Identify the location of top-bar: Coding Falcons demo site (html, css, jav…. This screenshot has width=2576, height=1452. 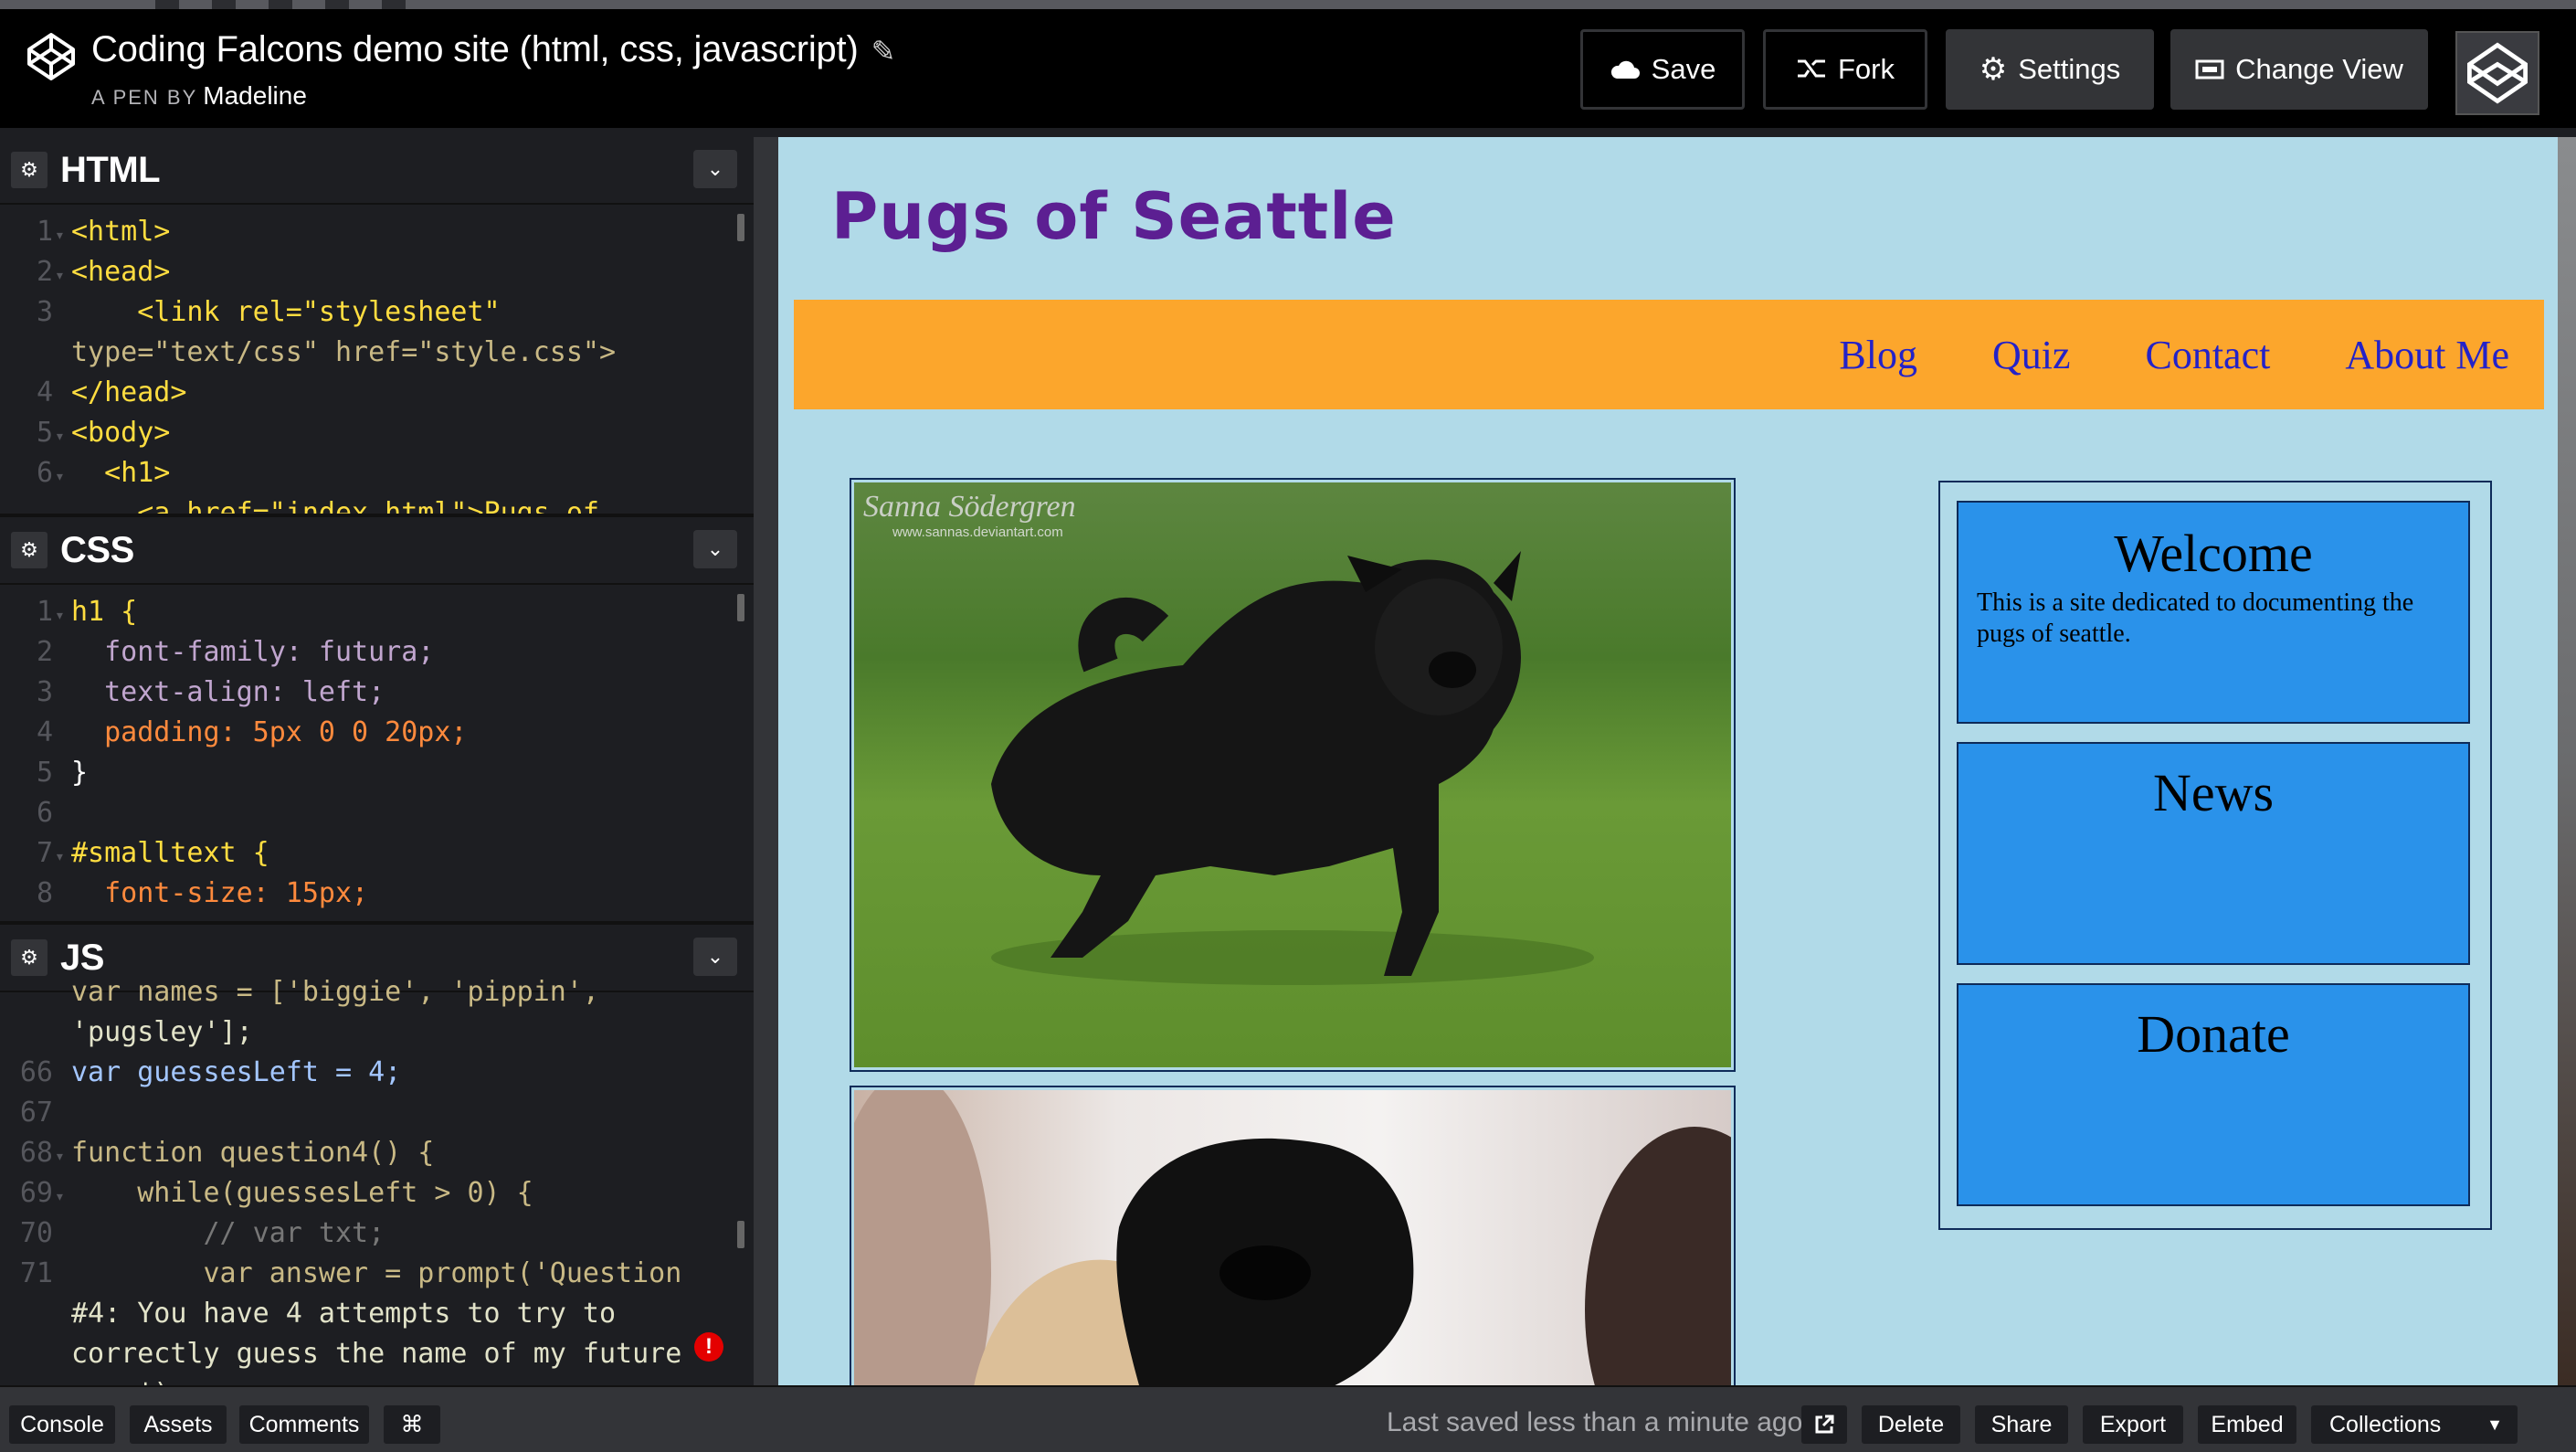
(1288, 64).